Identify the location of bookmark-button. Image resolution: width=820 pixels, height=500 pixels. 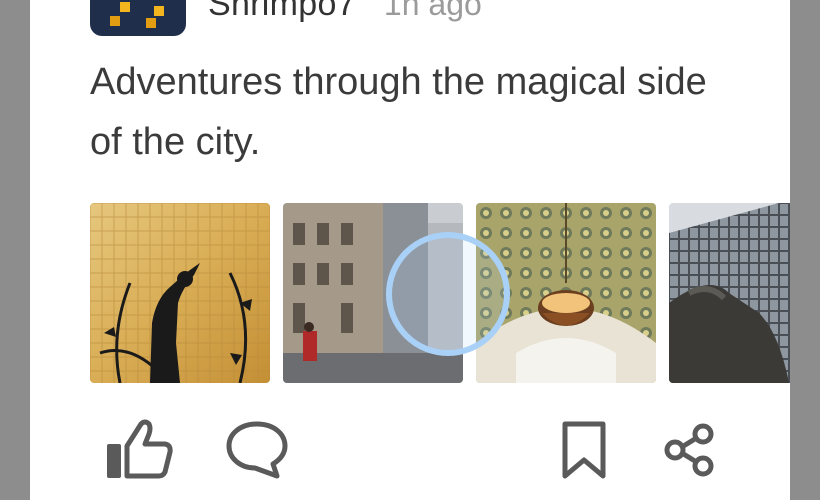
(584, 450).